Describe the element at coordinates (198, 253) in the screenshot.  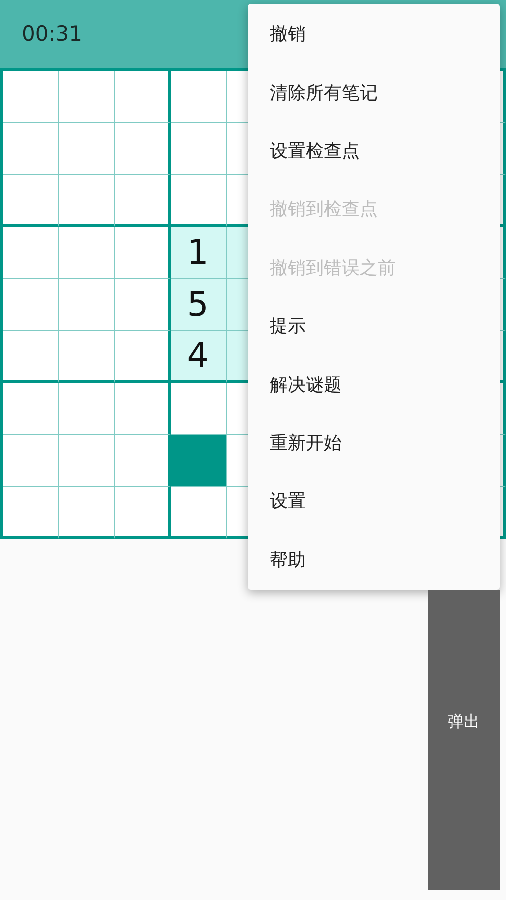
I see `grid-cell: 1` at that location.